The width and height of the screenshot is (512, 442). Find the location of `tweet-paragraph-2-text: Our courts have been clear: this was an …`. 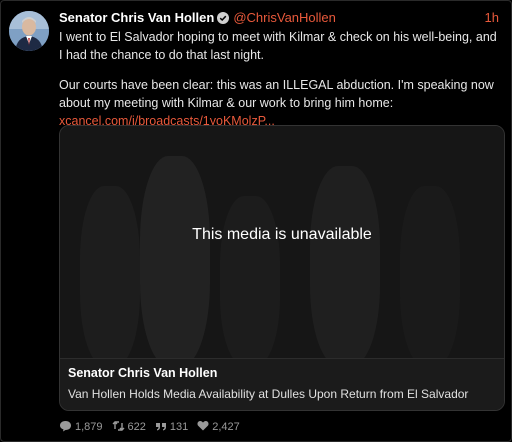

tweet-paragraph-2-text: Our courts have been clear: this was an … is located at coordinates (276, 94).